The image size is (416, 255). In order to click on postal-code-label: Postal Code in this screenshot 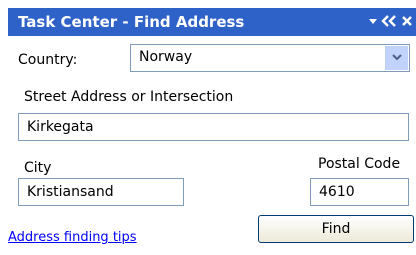, I will do `click(359, 164)`.